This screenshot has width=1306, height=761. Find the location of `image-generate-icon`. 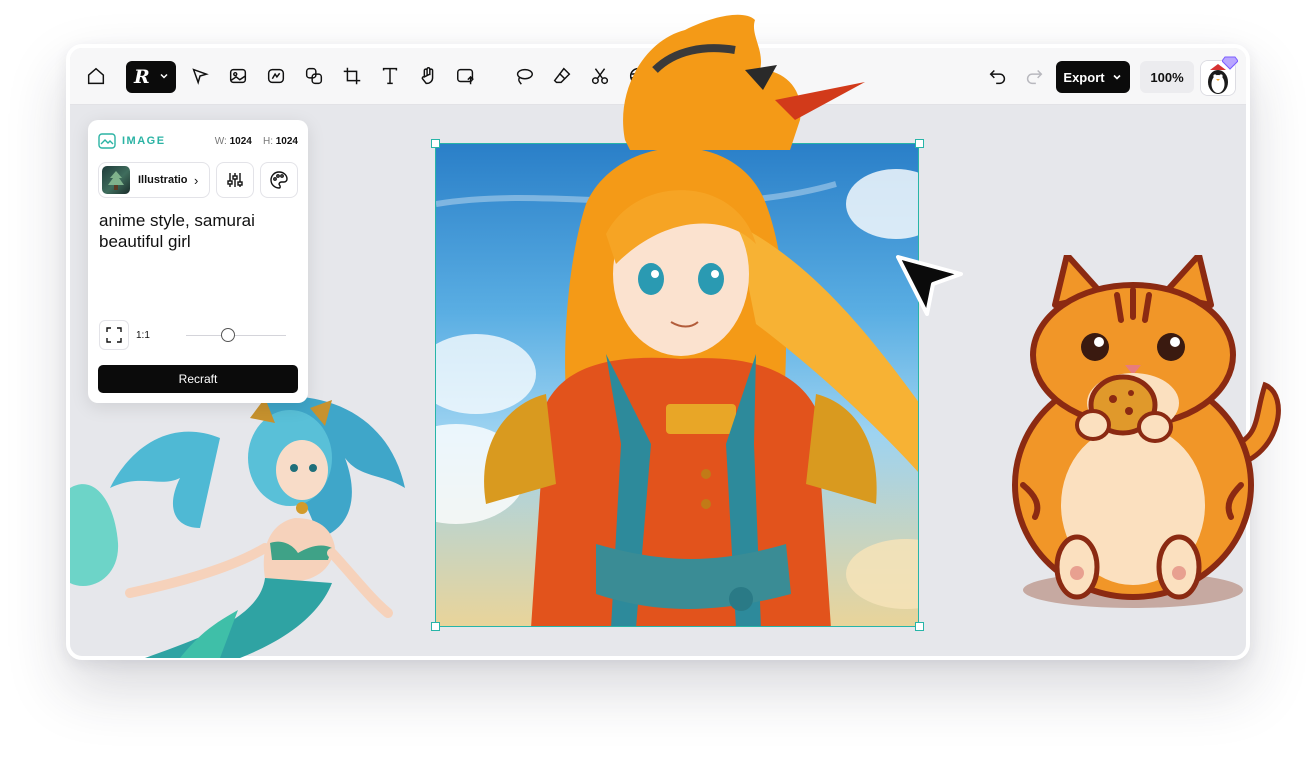

image-generate-icon is located at coordinates (238, 76).